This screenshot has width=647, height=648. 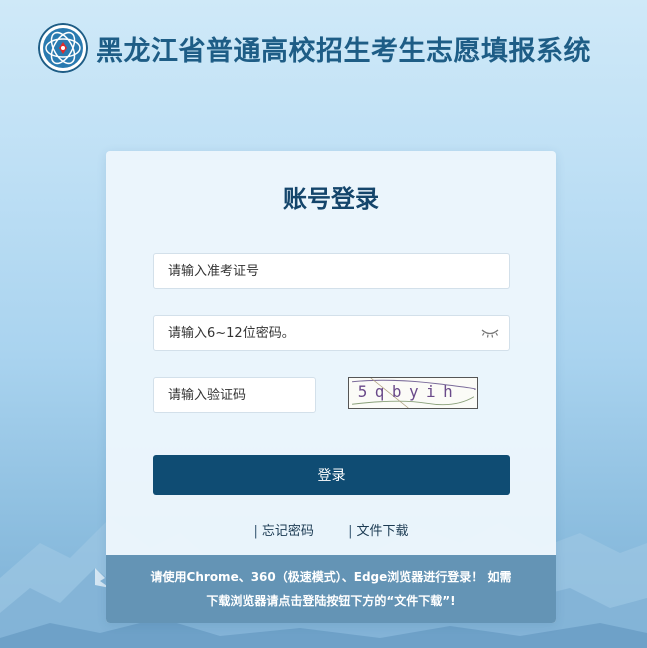 I want to click on file-download-label: 文件下载, so click(x=382, y=531).